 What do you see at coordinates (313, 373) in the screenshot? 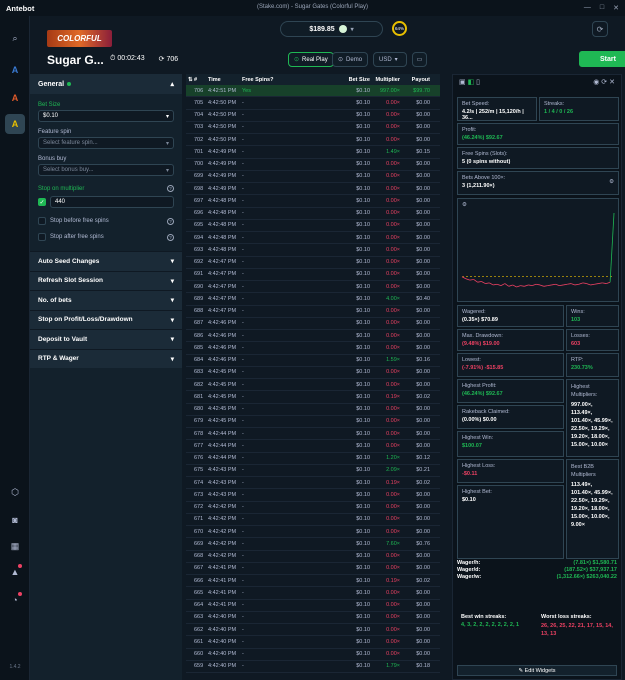
I see `table-row: 683 4:42:45 PM - $0.10 0.00× $0.00` at bounding box center [313, 373].